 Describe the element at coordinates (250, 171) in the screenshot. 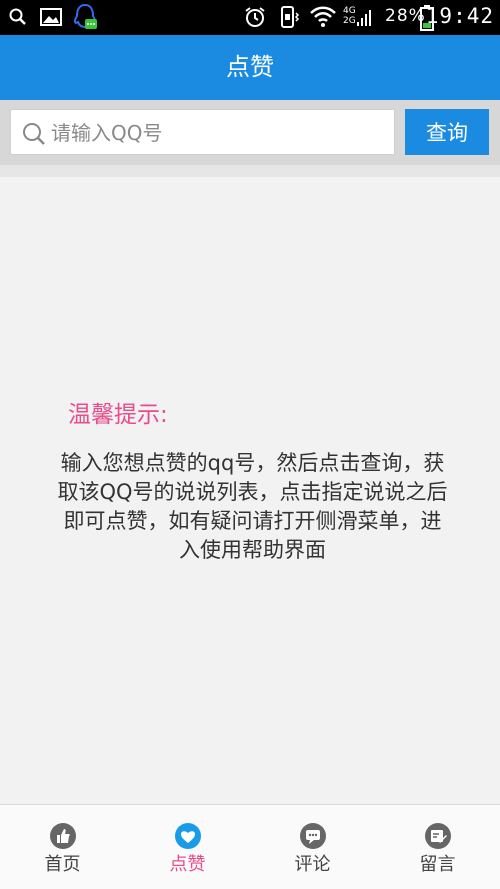

I see `divider` at that location.